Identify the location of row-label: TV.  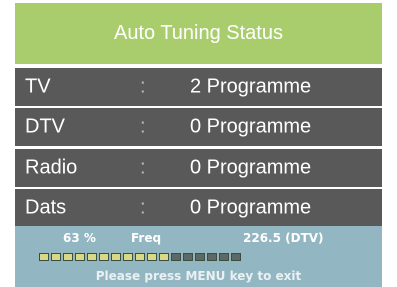
(38, 86).